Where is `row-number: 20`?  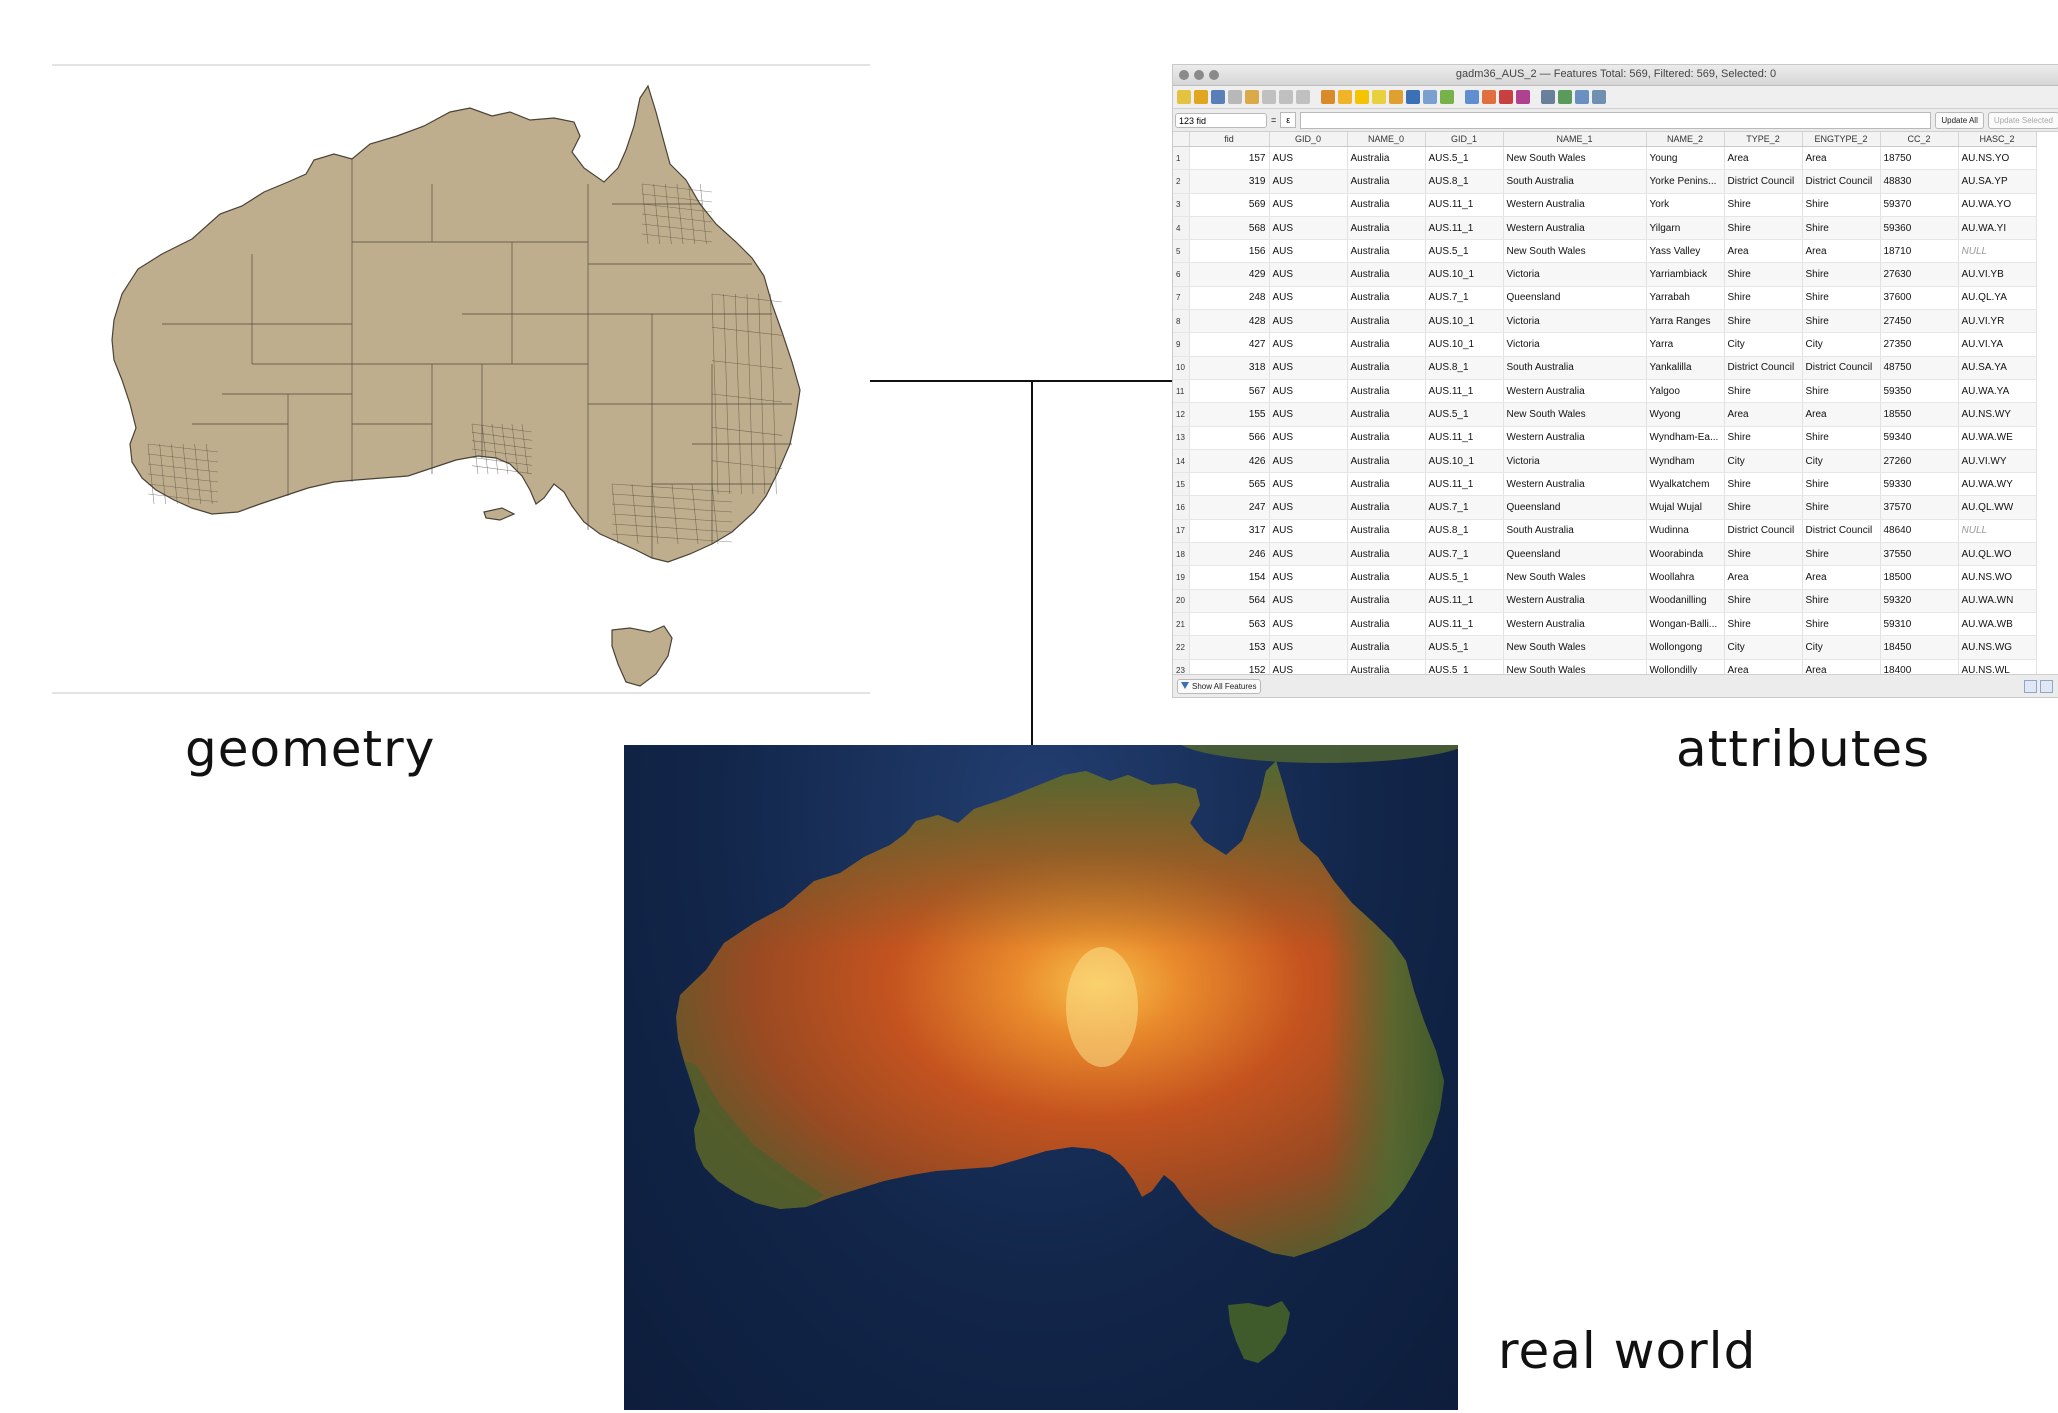 row-number: 20 is located at coordinates (1181, 601).